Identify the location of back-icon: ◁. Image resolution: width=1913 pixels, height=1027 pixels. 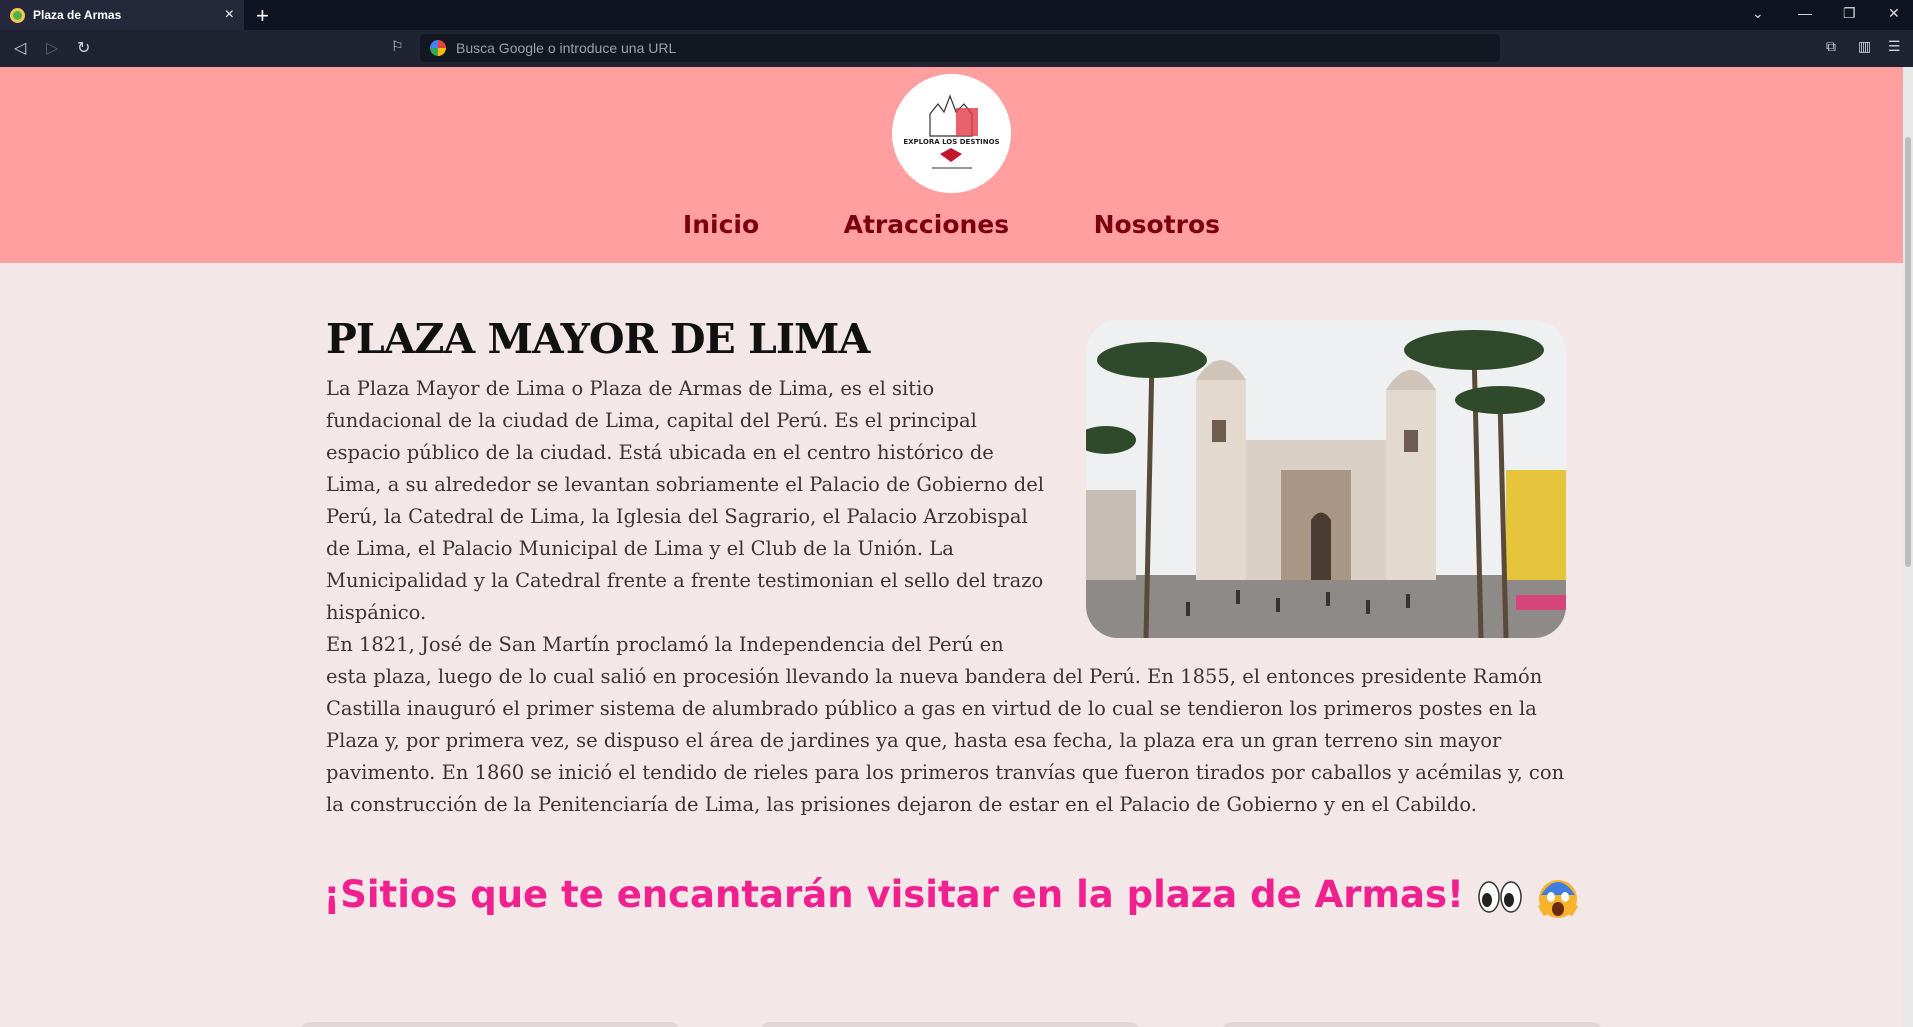
(20, 48).